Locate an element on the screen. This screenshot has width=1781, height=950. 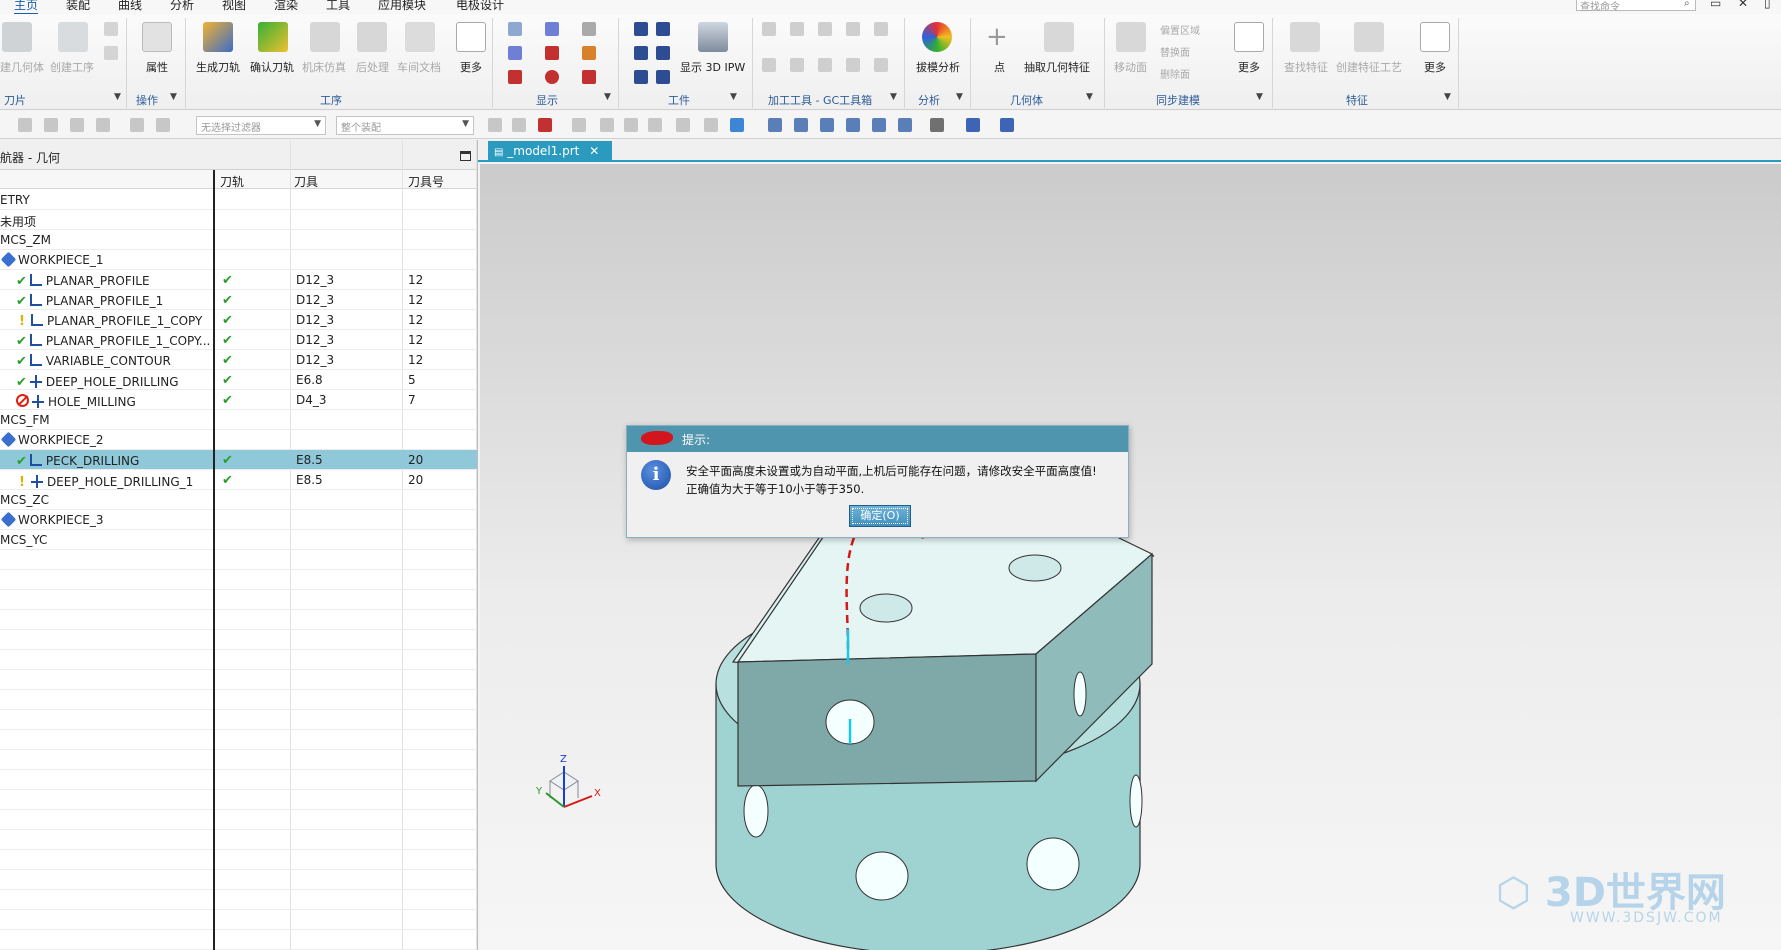
generate-toolpath-button: 生成刀轨 is located at coordinates (218, 67).